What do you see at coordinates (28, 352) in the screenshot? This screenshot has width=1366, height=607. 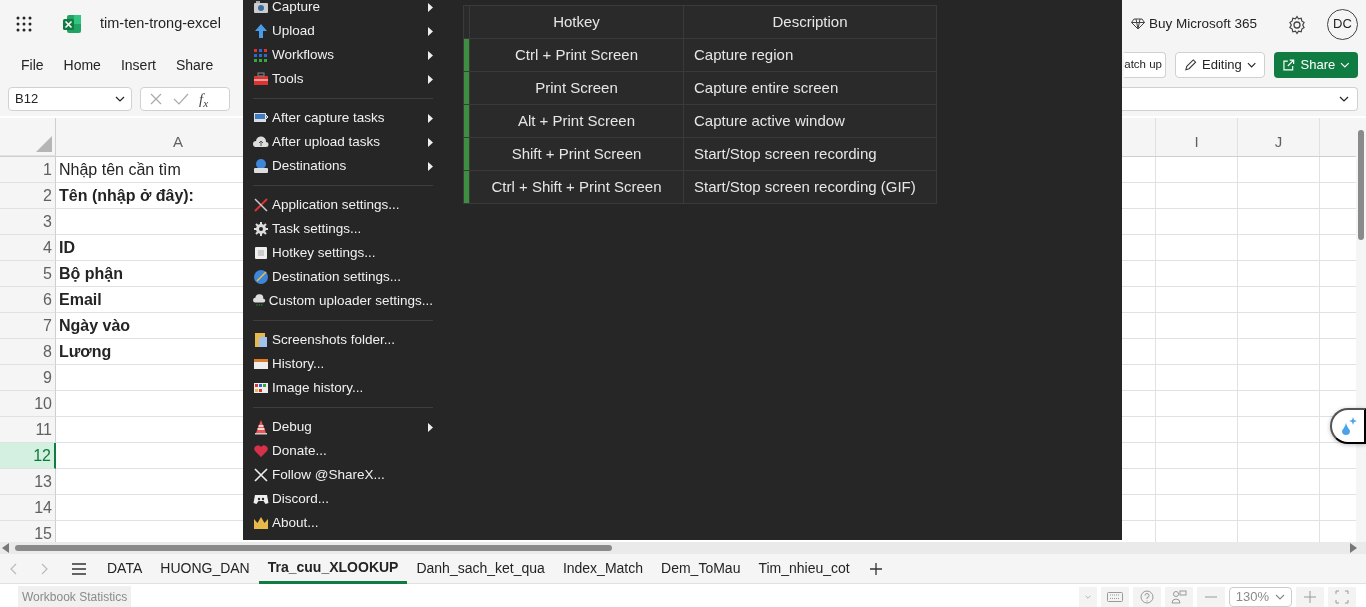 I see `row-header: 8` at bounding box center [28, 352].